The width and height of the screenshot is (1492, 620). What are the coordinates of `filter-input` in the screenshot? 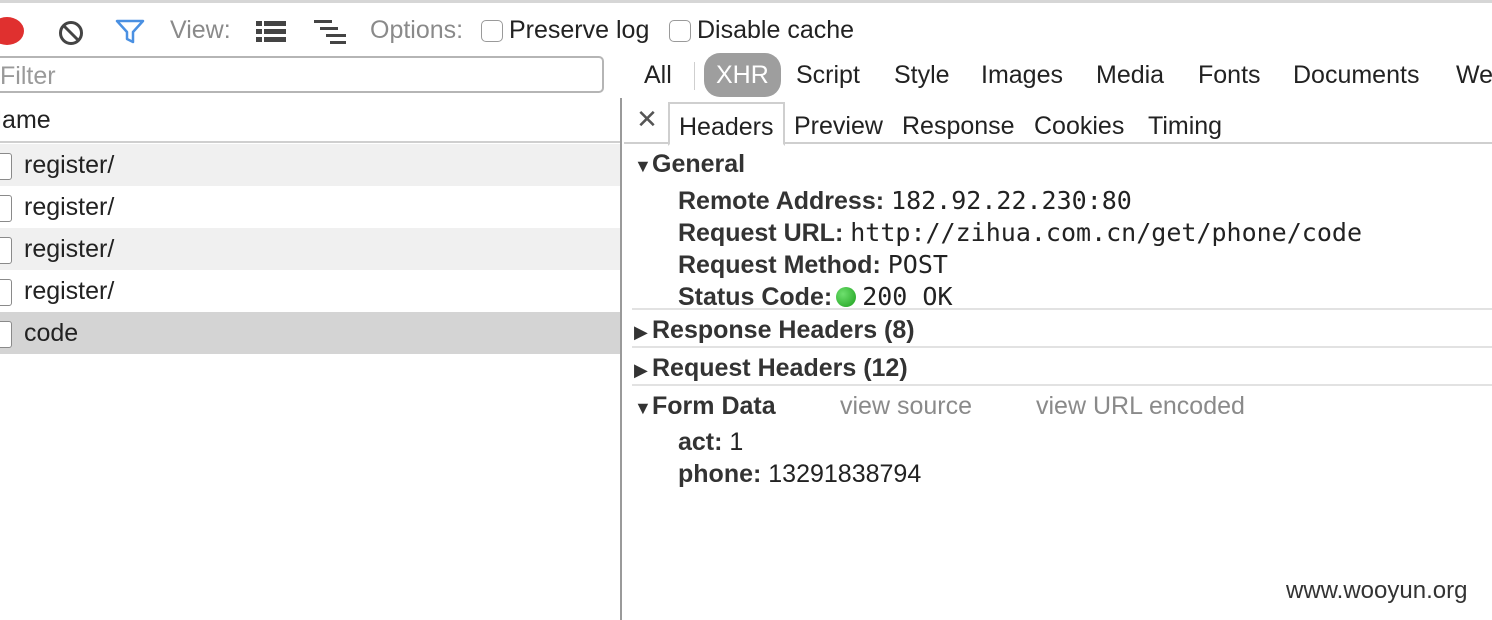 It's located at (302, 74).